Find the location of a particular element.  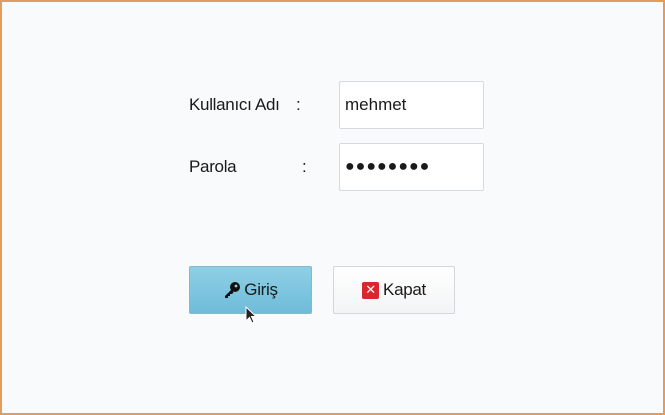

close-button: ✕ Kapat is located at coordinates (394, 290).